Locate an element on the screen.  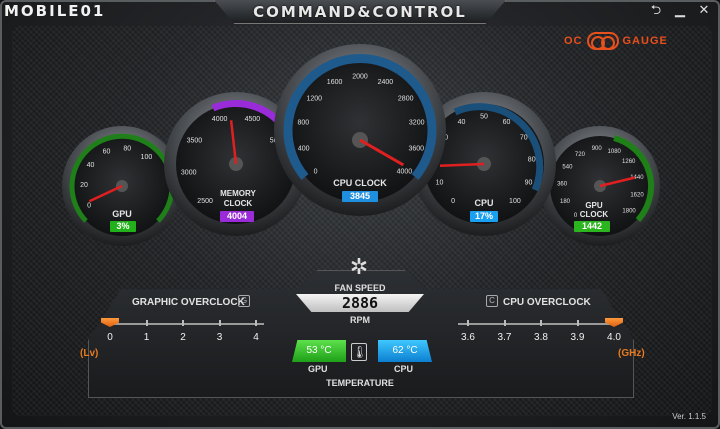
tick-label: 3500 is located at coordinates (195, 140).